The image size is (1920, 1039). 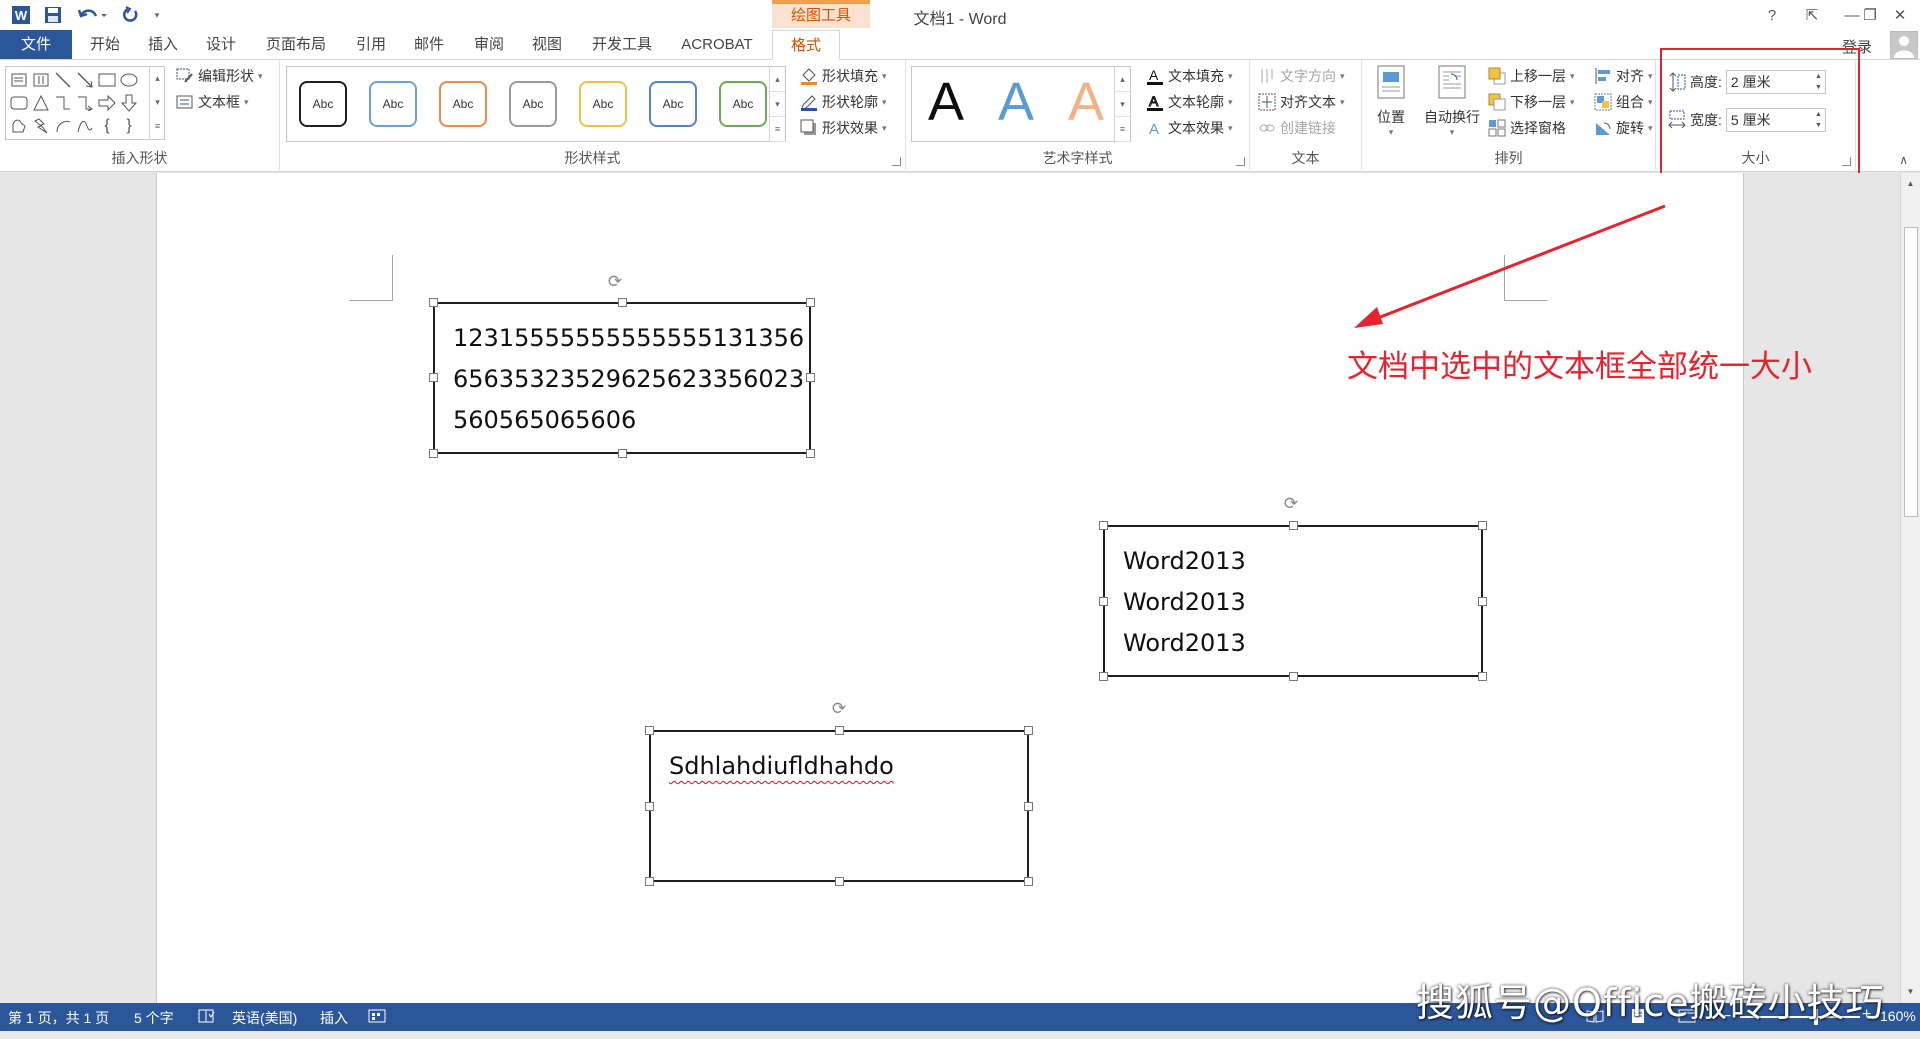 What do you see at coordinates (622, 44) in the screenshot?
I see `tab-developer: 开发工具` at bounding box center [622, 44].